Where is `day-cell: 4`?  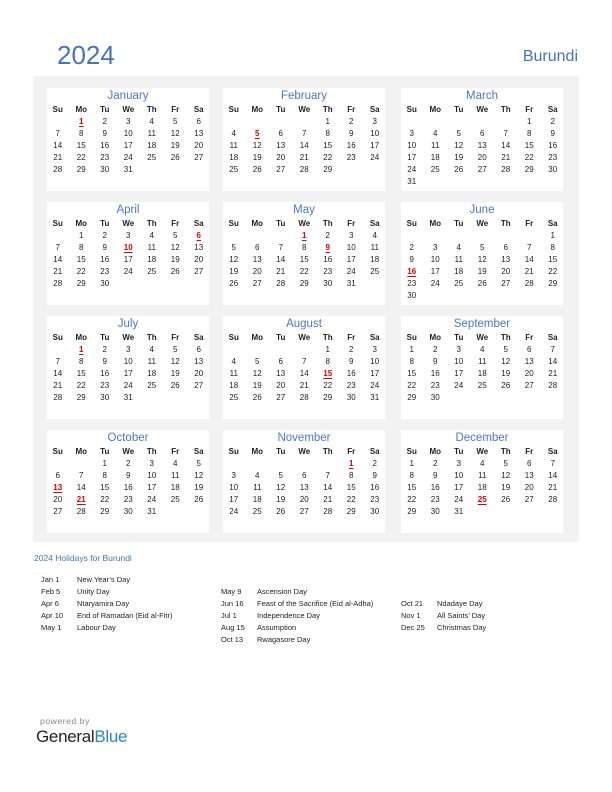
day-cell: 4 is located at coordinates (151, 235).